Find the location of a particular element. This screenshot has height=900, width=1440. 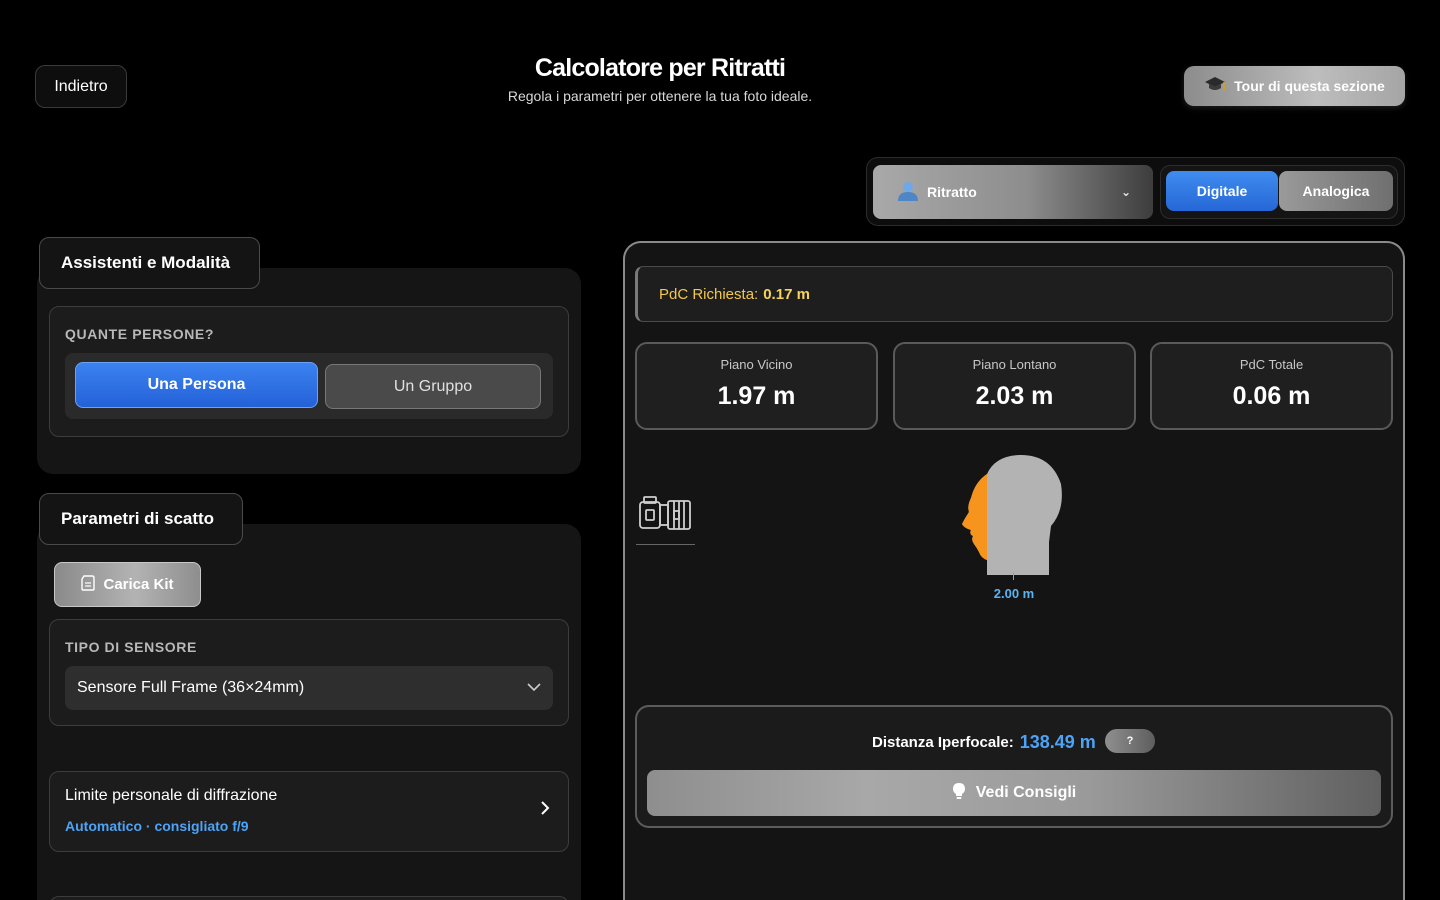

segment-analog: Analogica is located at coordinates (1336, 191).